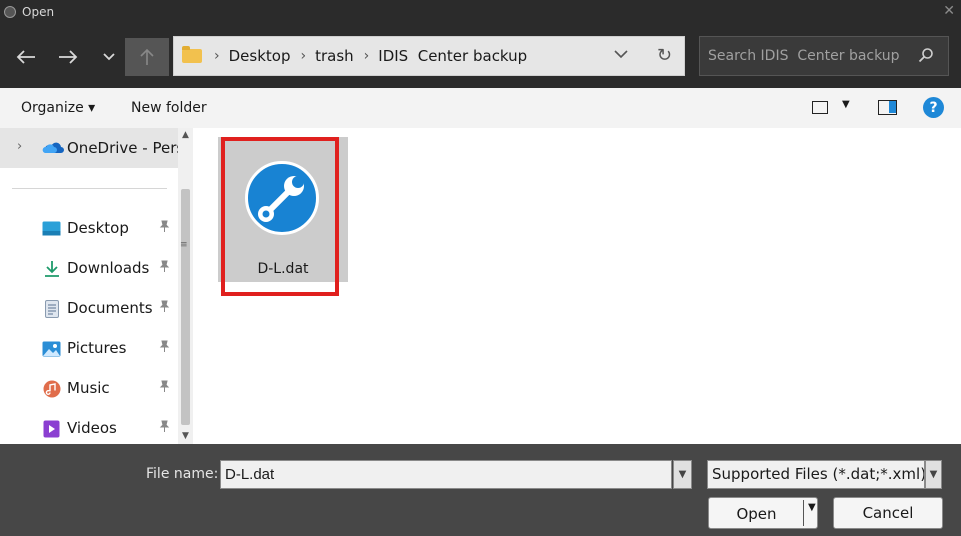 This screenshot has height=536, width=961. I want to click on sidebar-item-label: OneDrive - Perso, so click(122, 148).